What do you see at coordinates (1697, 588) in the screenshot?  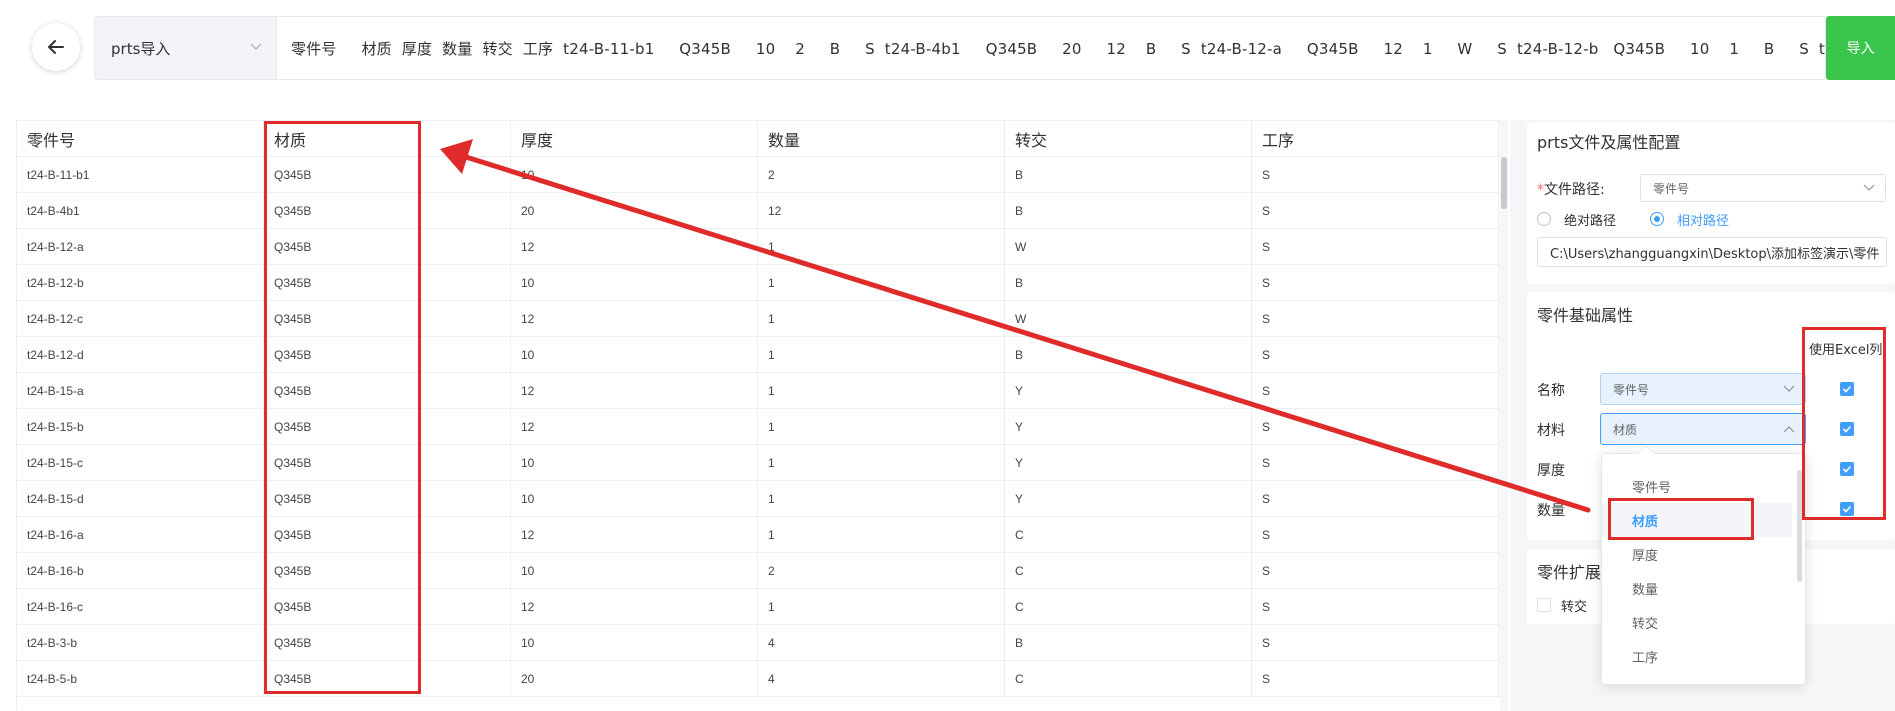 I see `dropdown-option: 数量` at bounding box center [1697, 588].